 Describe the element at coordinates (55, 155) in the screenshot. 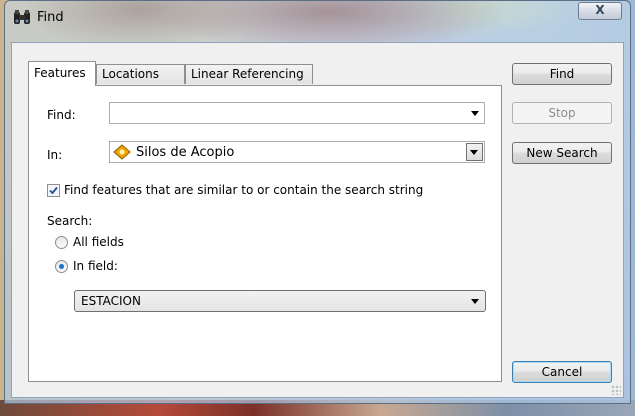

I see `in-label: In:` at that location.